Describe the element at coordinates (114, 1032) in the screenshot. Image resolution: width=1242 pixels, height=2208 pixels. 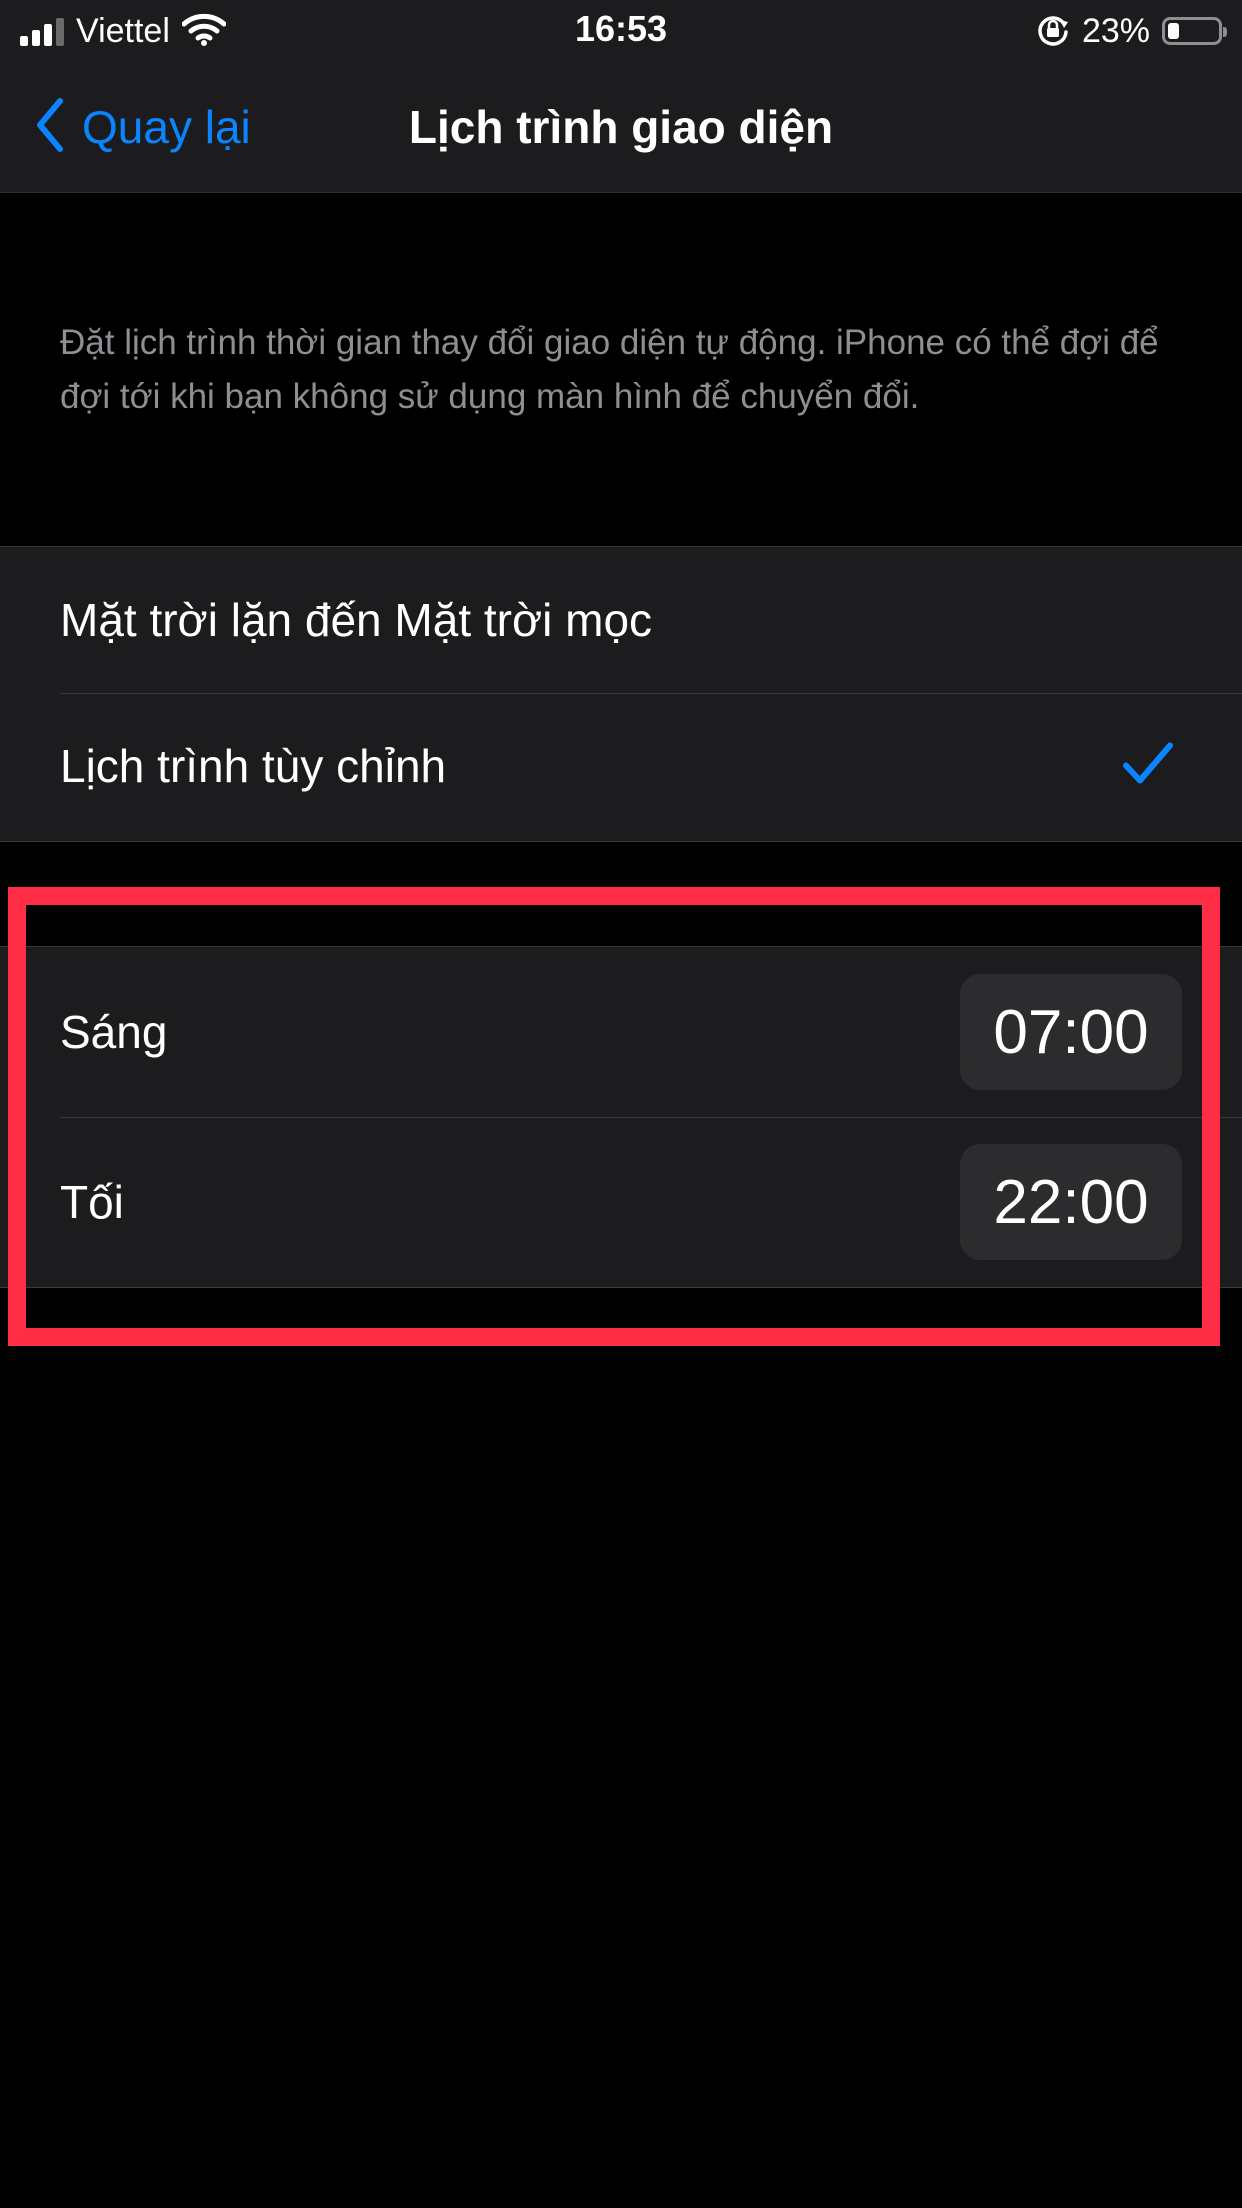
I see `morning-label: Sáng` at that location.